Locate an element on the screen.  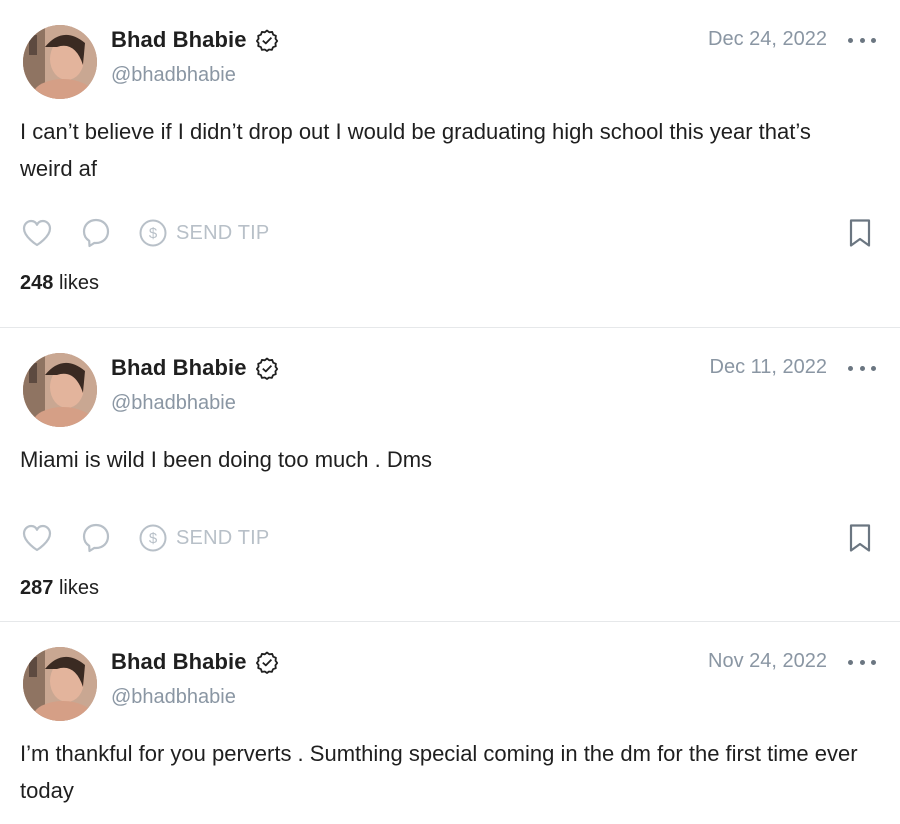
post-date: Dec 11, 2022 is located at coordinates (769, 367).